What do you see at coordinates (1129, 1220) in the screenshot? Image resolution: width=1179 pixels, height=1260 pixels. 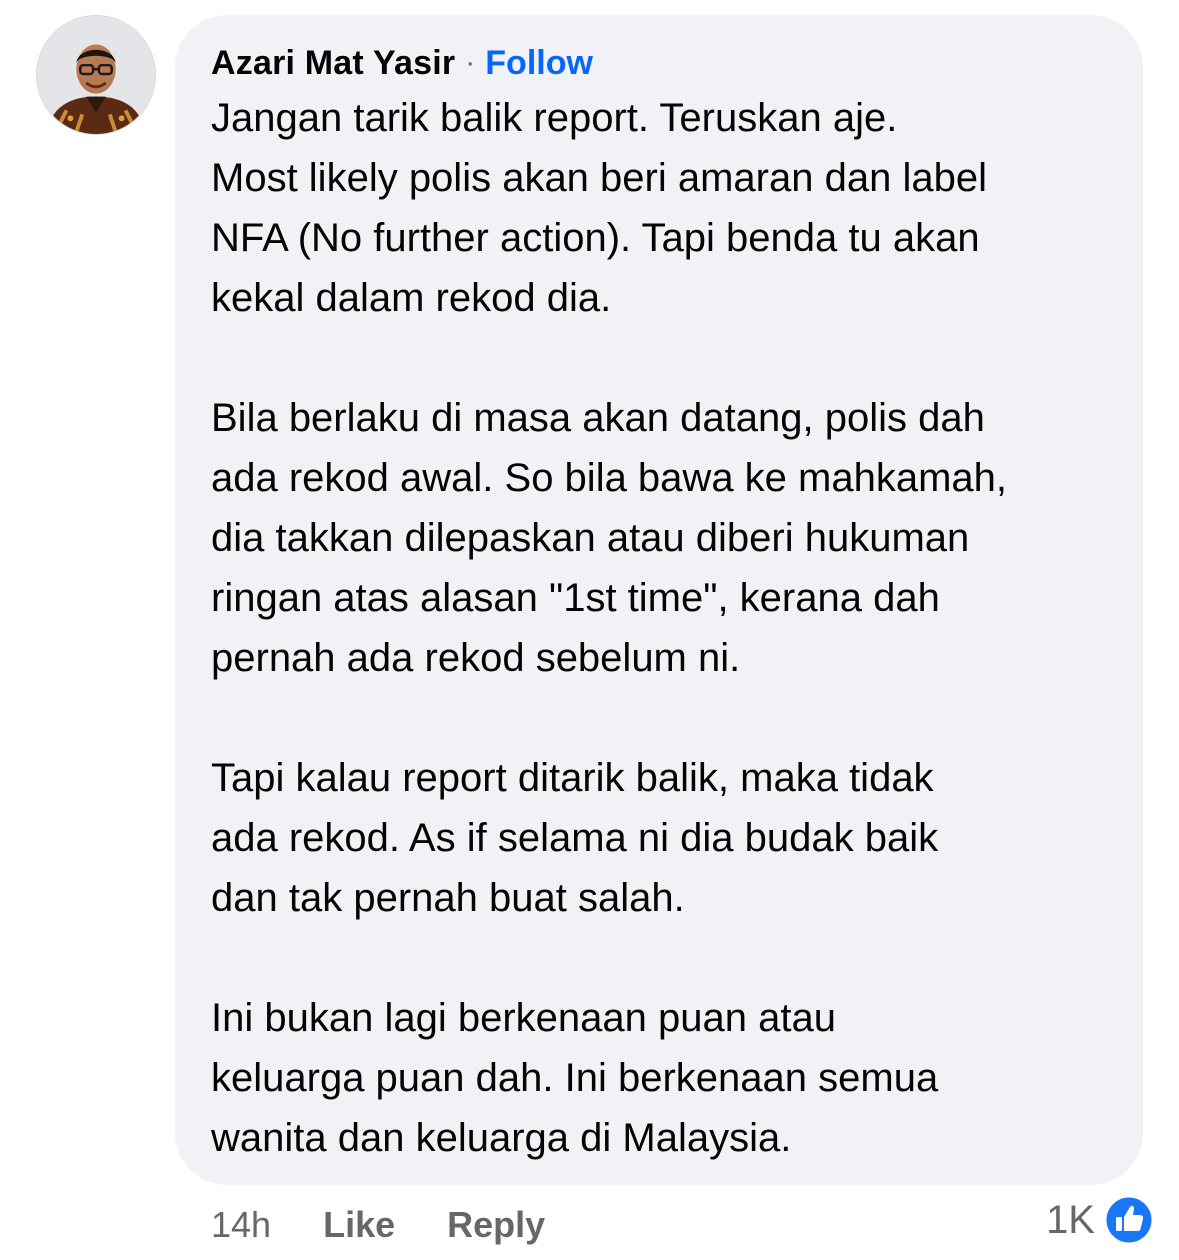 I see `thumbs-up-icon` at bounding box center [1129, 1220].